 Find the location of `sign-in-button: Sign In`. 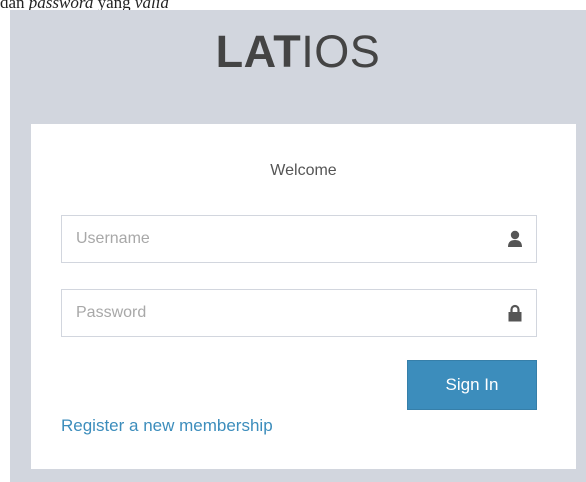

sign-in-button: Sign In is located at coordinates (472, 385).